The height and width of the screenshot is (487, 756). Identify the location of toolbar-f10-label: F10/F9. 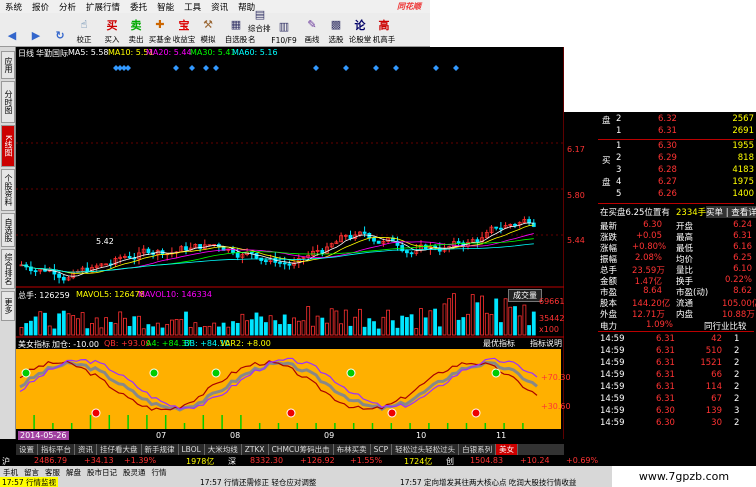
(284, 40).